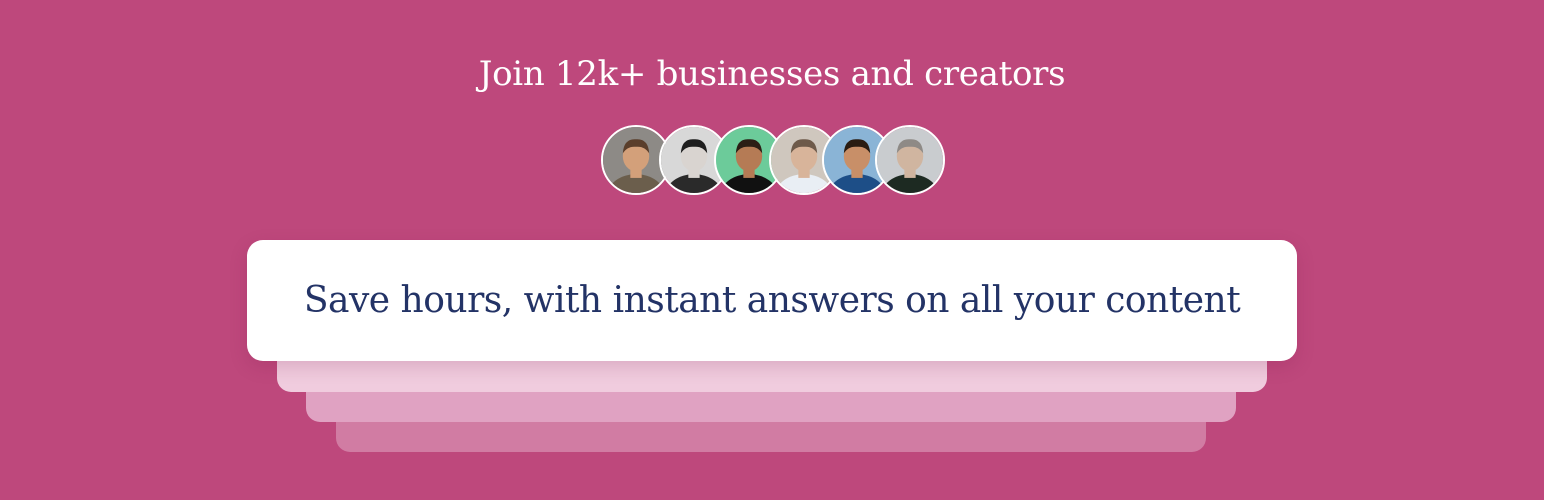  I want to click on person-avatar-icon, so click(910, 160).